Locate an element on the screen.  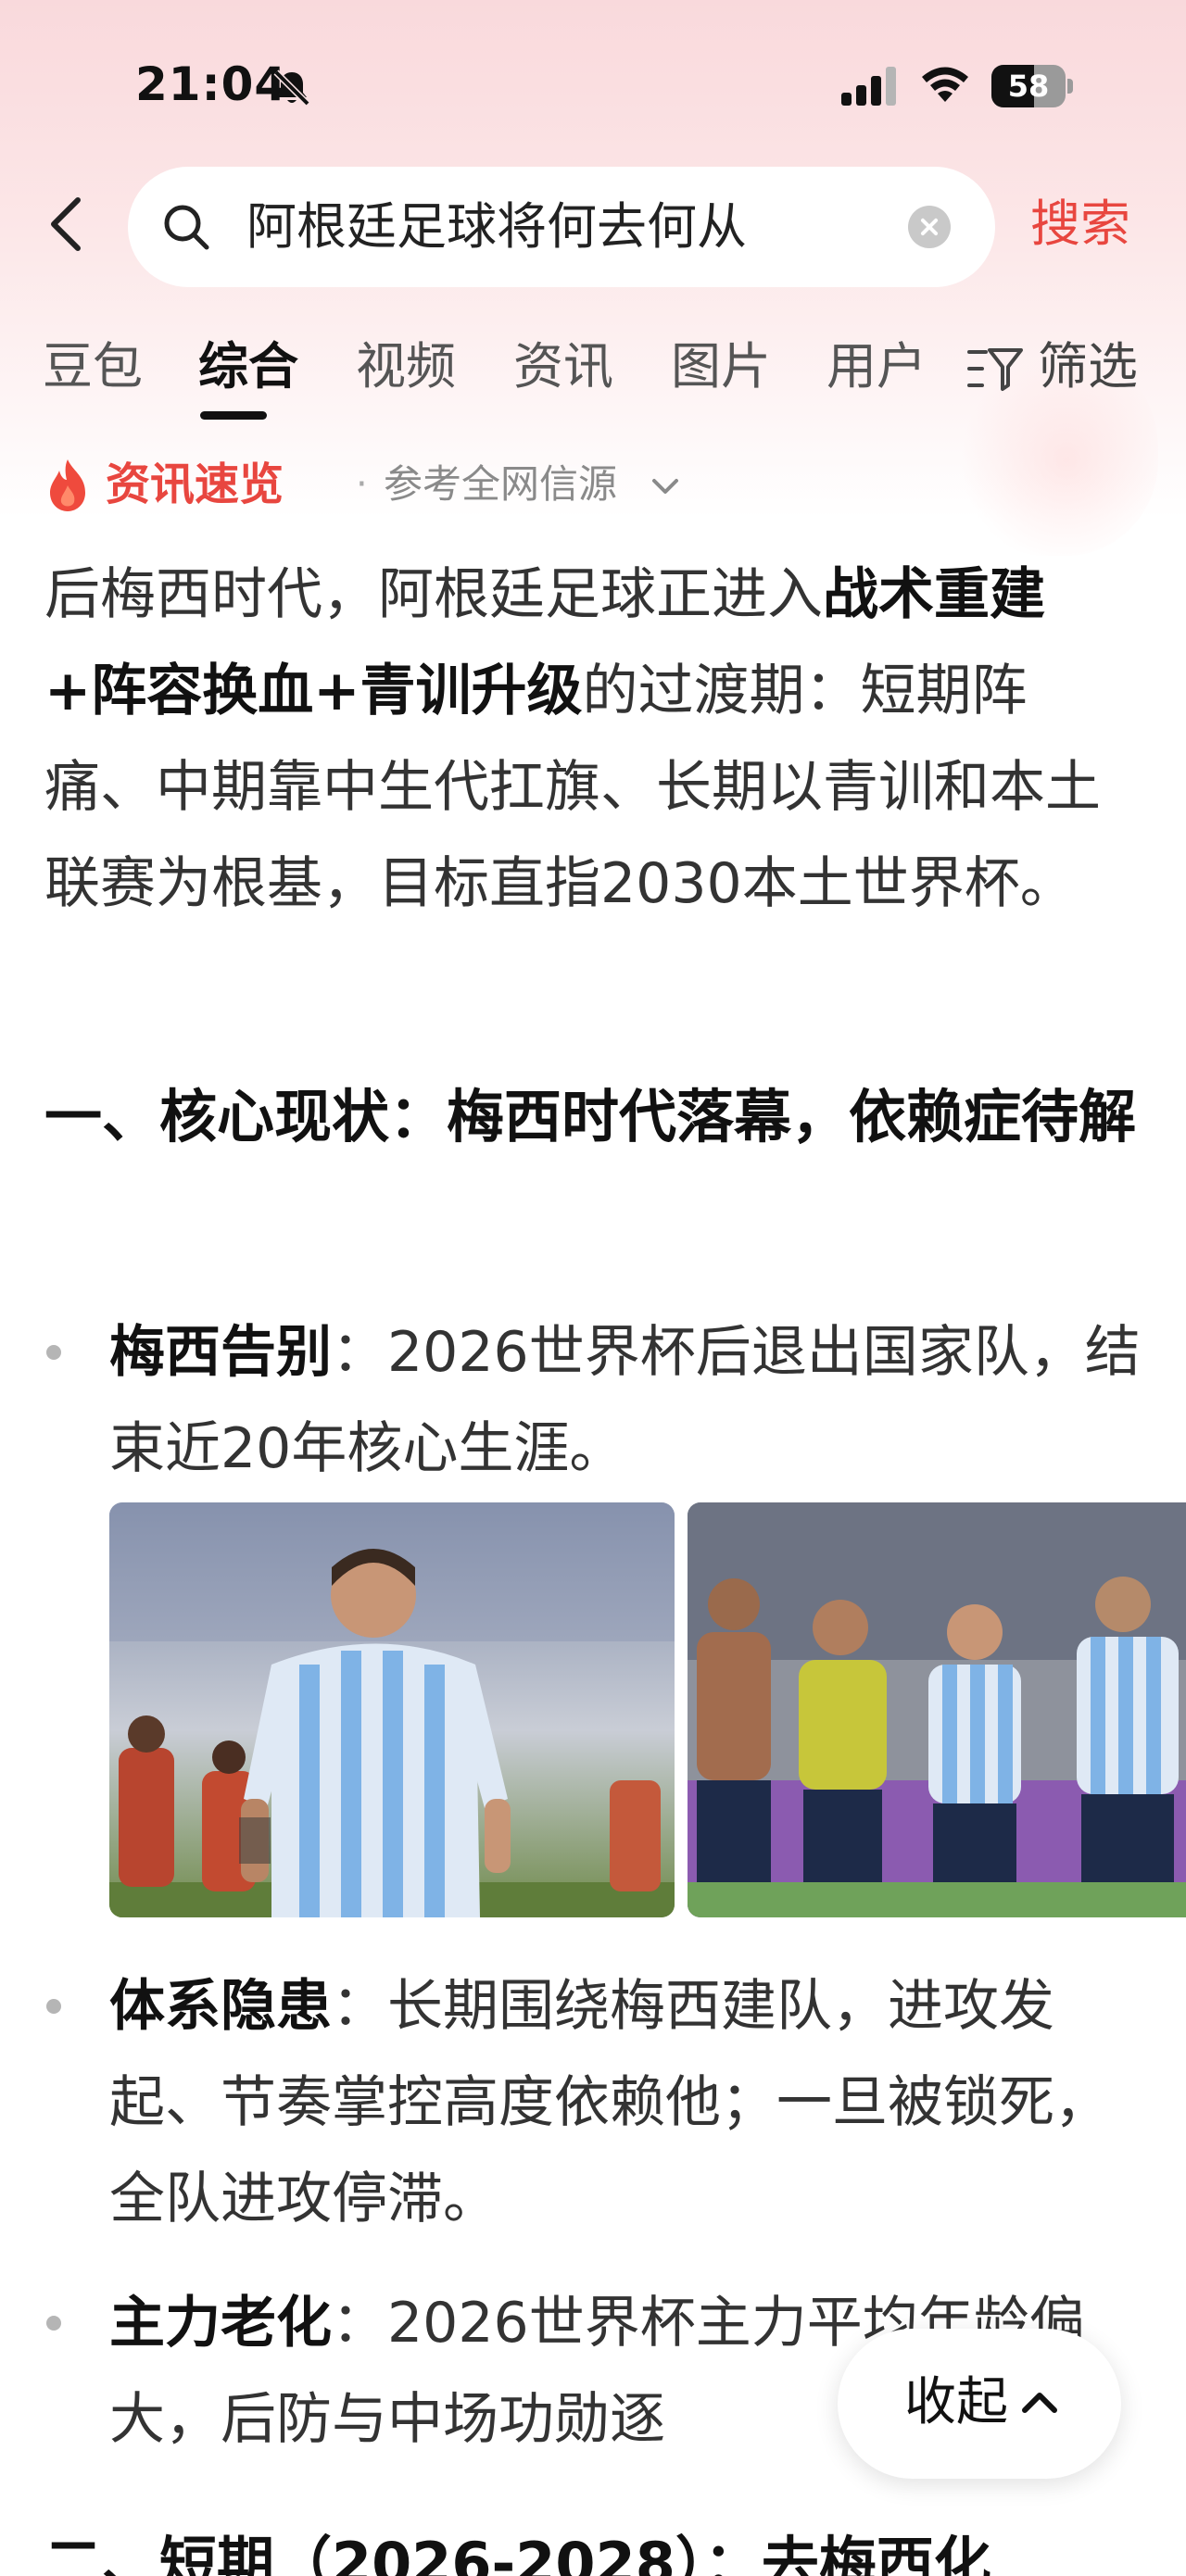
digest-title: 资讯速览 is located at coordinates (195, 484).